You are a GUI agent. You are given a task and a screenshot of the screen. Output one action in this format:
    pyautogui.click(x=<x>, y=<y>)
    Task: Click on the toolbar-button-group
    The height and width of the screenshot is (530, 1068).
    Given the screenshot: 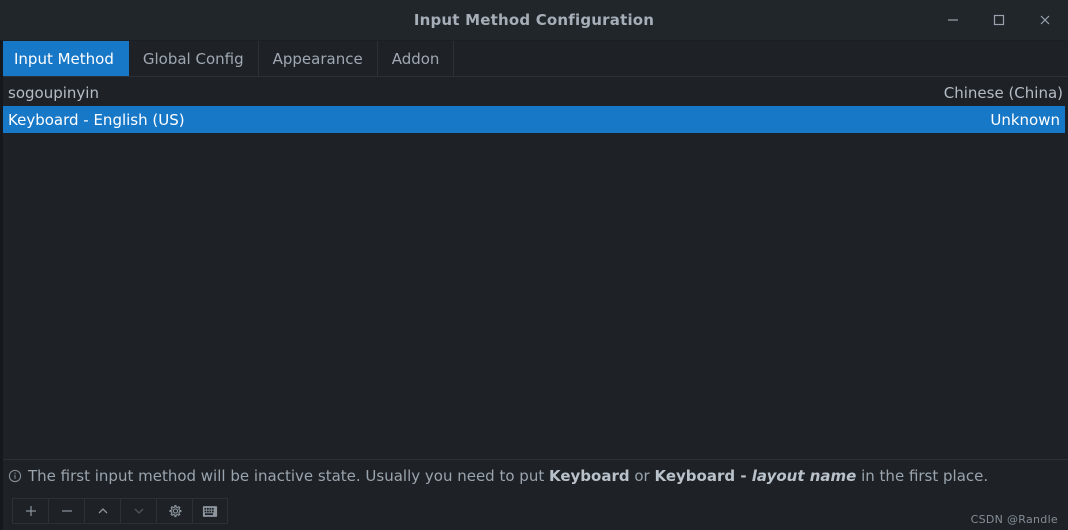 What is the action you would take?
    pyautogui.click(x=120, y=511)
    